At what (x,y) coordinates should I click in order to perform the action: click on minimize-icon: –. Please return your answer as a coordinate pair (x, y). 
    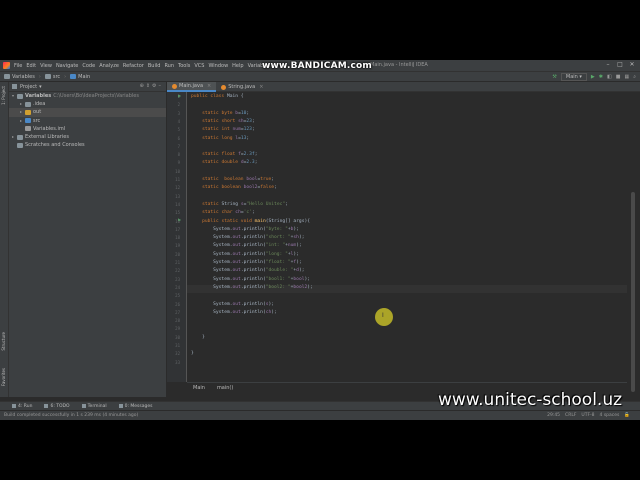
    Looking at the image, I should click on (608, 64).